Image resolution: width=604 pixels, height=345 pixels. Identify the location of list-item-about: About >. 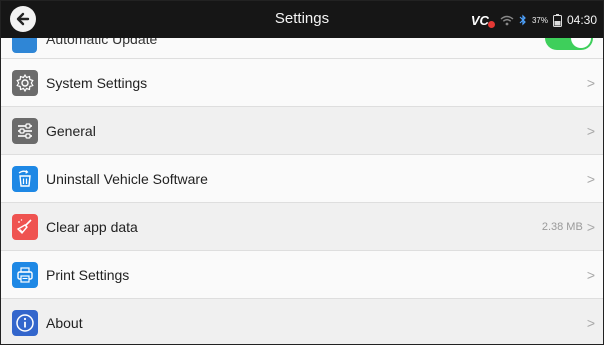
(302, 321).